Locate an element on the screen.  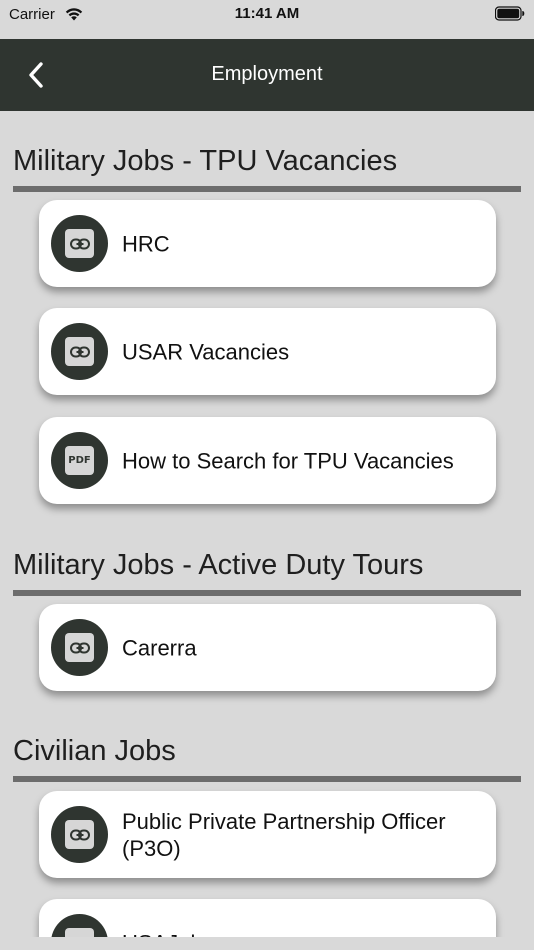
link-card-usar-vacancies: USAR Vacancies is located at coordinates (267, 351).